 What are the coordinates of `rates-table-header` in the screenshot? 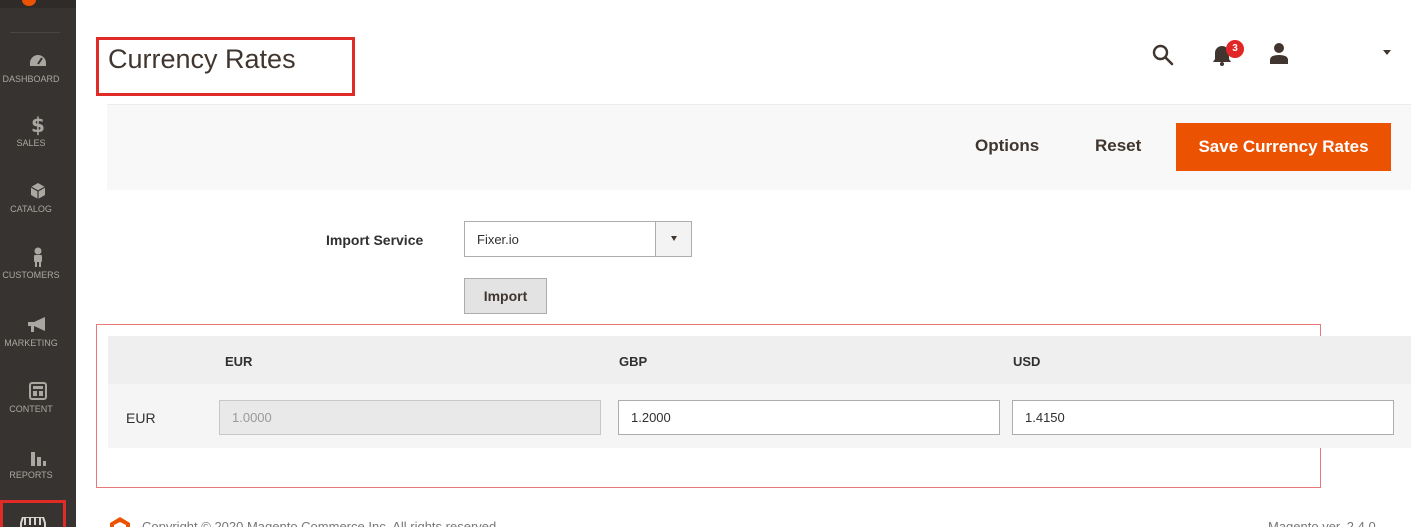 It's located at (759, 360).